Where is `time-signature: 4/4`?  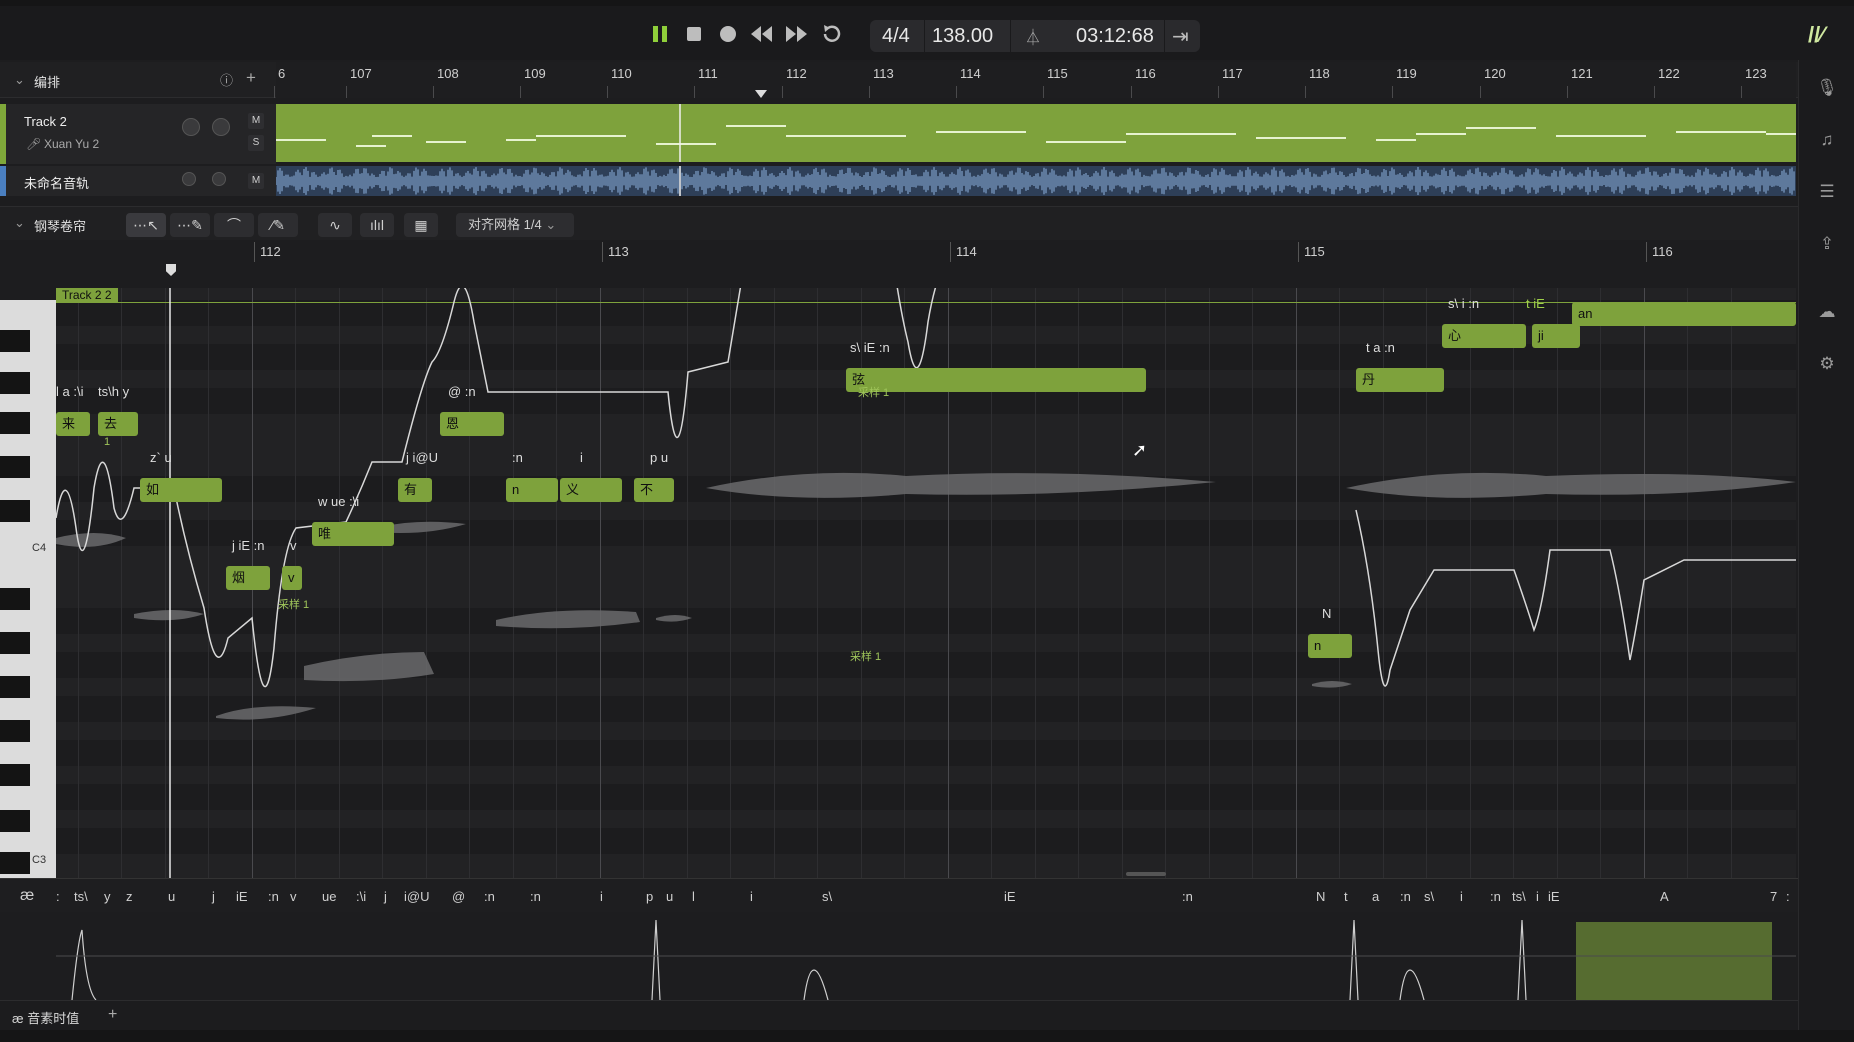
time-signature: 4/4 is located at coordinates (896, 36).